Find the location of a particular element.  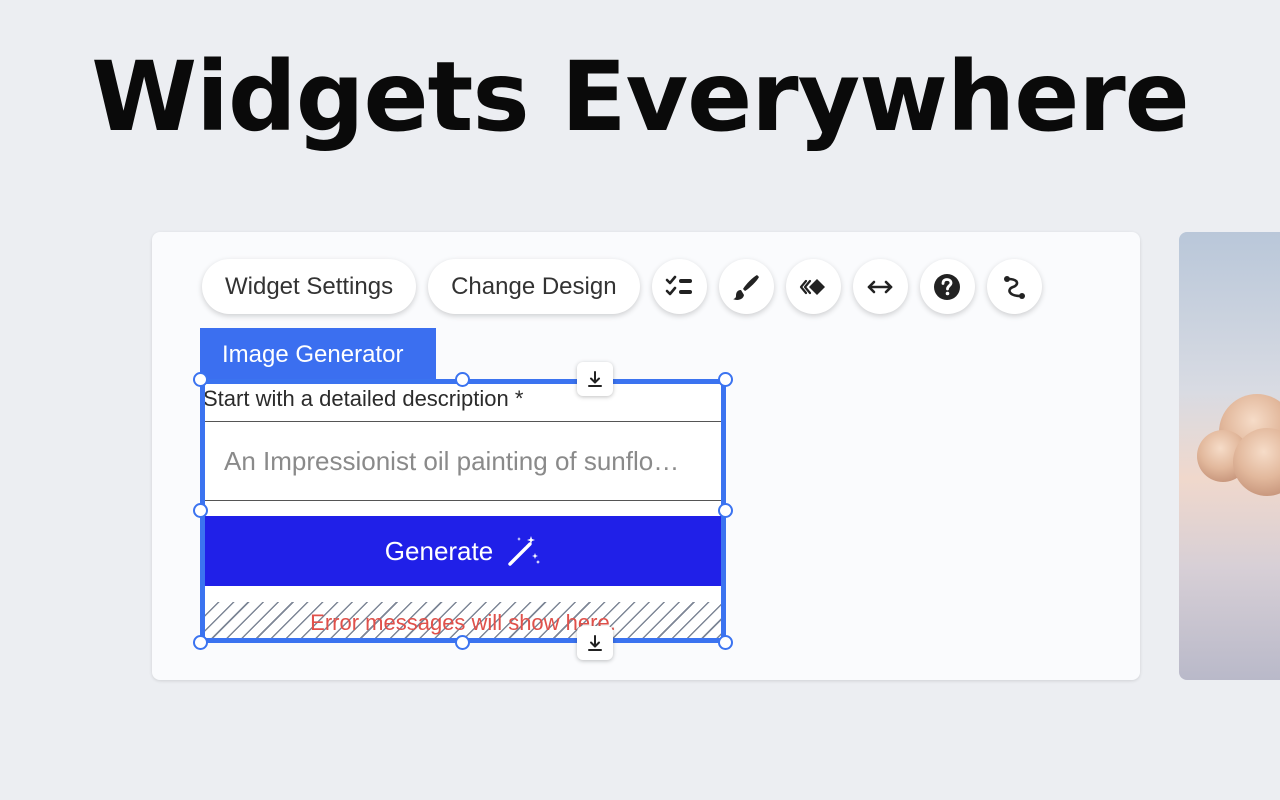

error-message-text: Error messages will show here. is located at coordinates (463, 622).